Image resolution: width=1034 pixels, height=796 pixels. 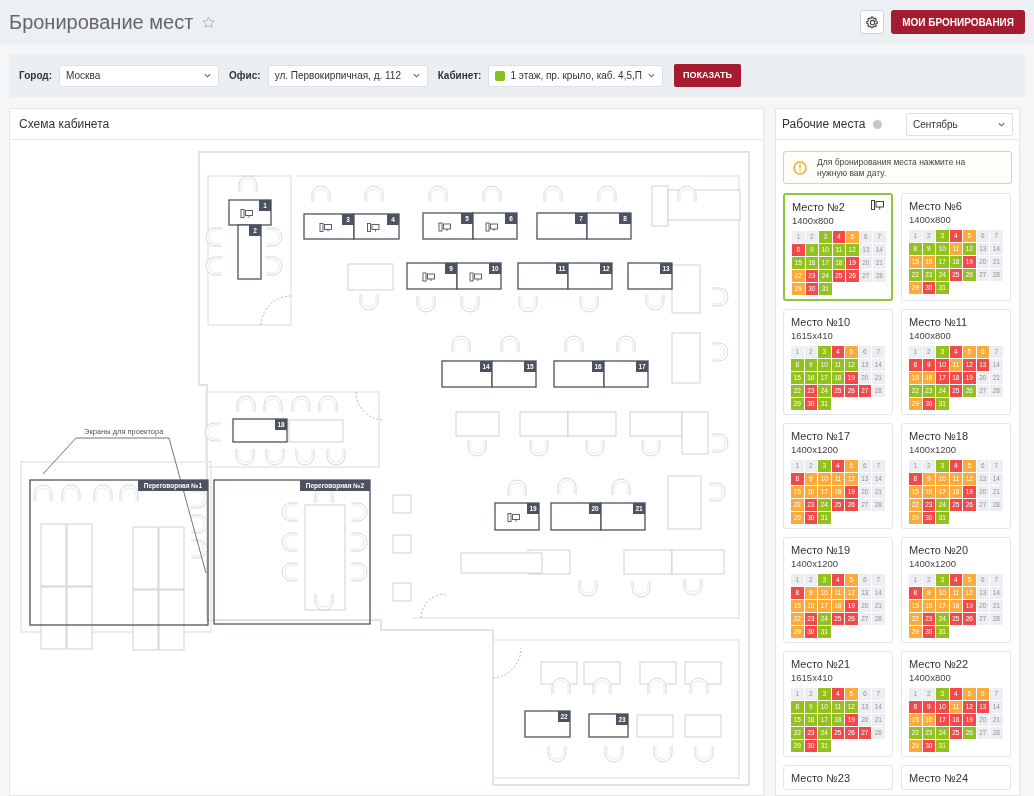 I want to click on month-select: Сентябрь, so click(x=959, y=124).